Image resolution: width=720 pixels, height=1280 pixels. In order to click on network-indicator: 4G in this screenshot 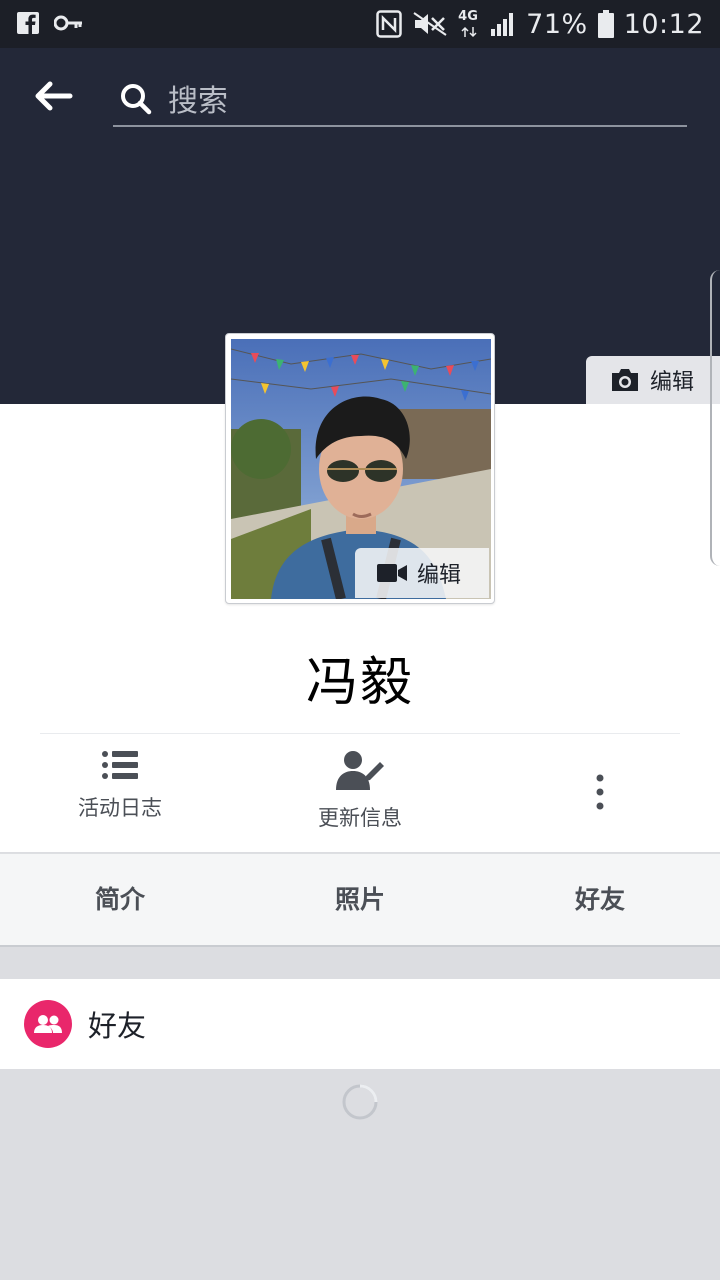, I will do `click(469, 24)`.